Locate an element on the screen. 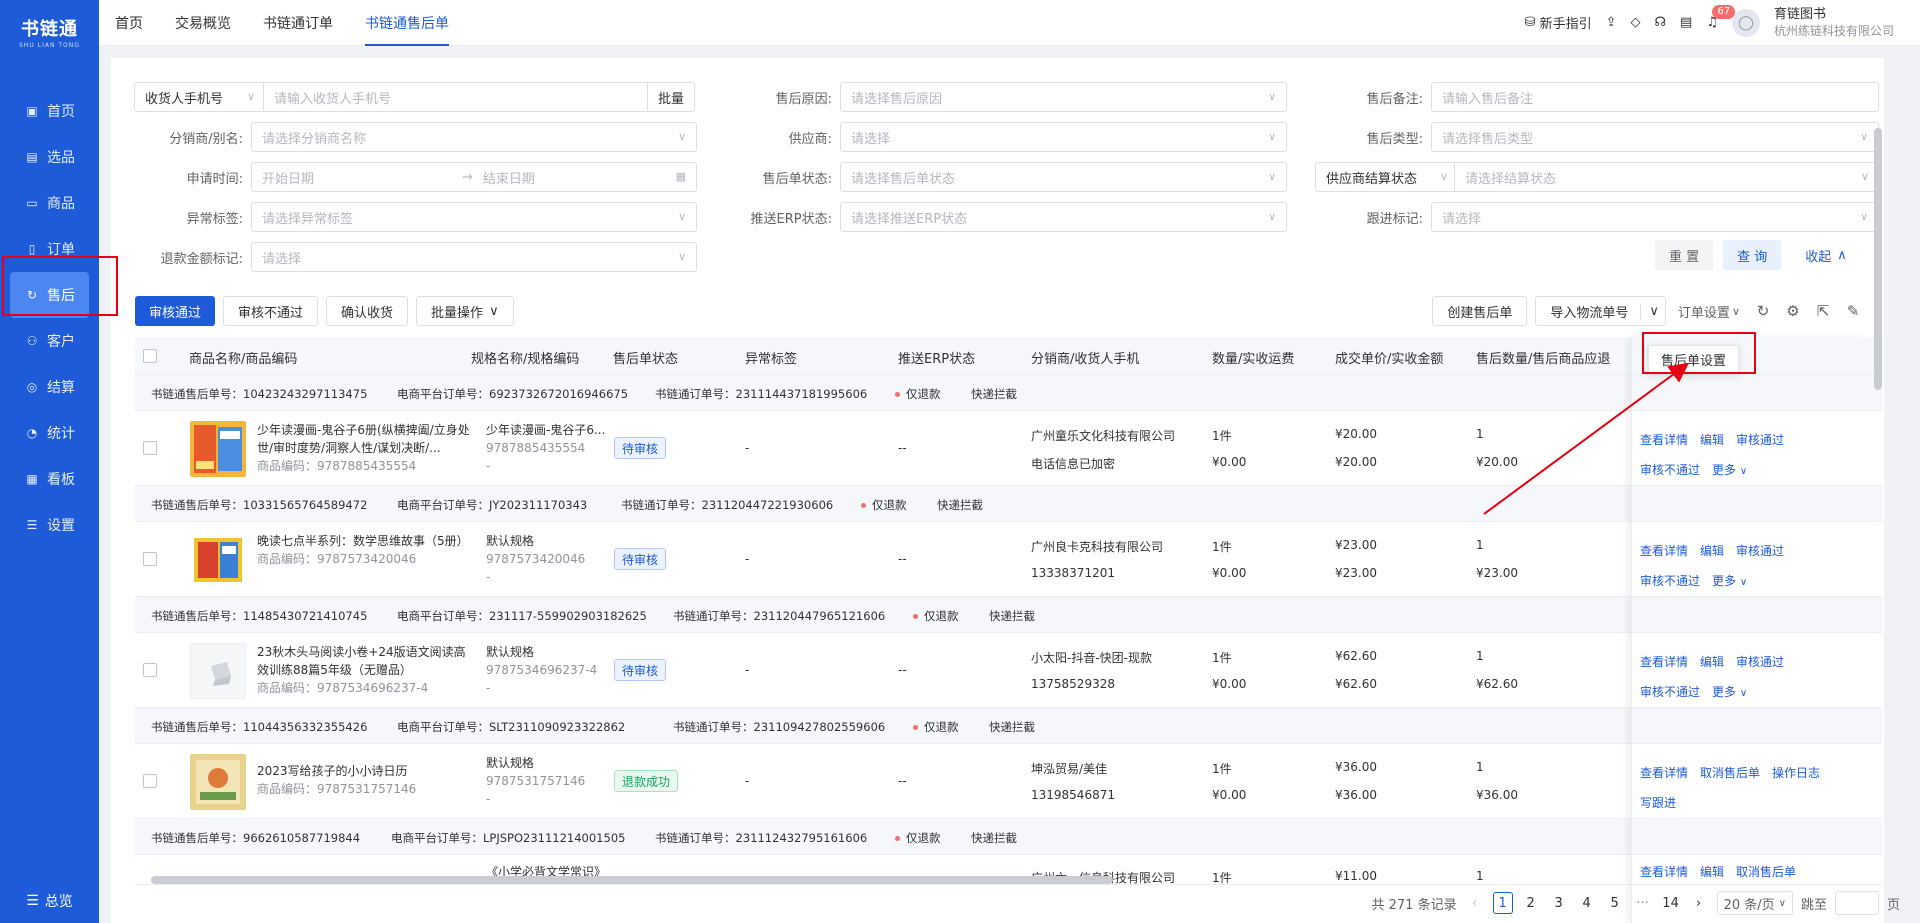 The image size is (1920, 923). tab-aftersale: 书链通售后单 is located at coordinates (407, 23).